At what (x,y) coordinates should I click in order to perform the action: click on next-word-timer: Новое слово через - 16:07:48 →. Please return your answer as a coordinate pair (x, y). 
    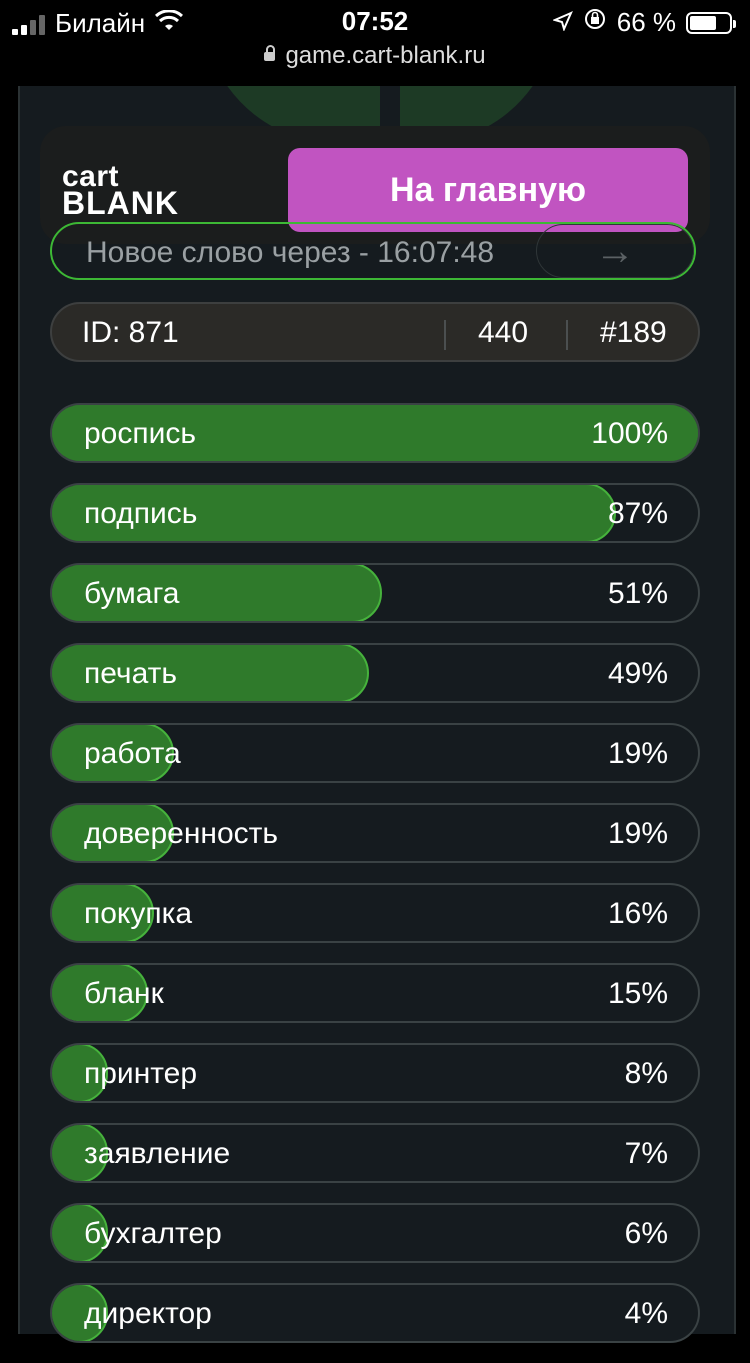
    Looking at the image, I should click on (373, 251).